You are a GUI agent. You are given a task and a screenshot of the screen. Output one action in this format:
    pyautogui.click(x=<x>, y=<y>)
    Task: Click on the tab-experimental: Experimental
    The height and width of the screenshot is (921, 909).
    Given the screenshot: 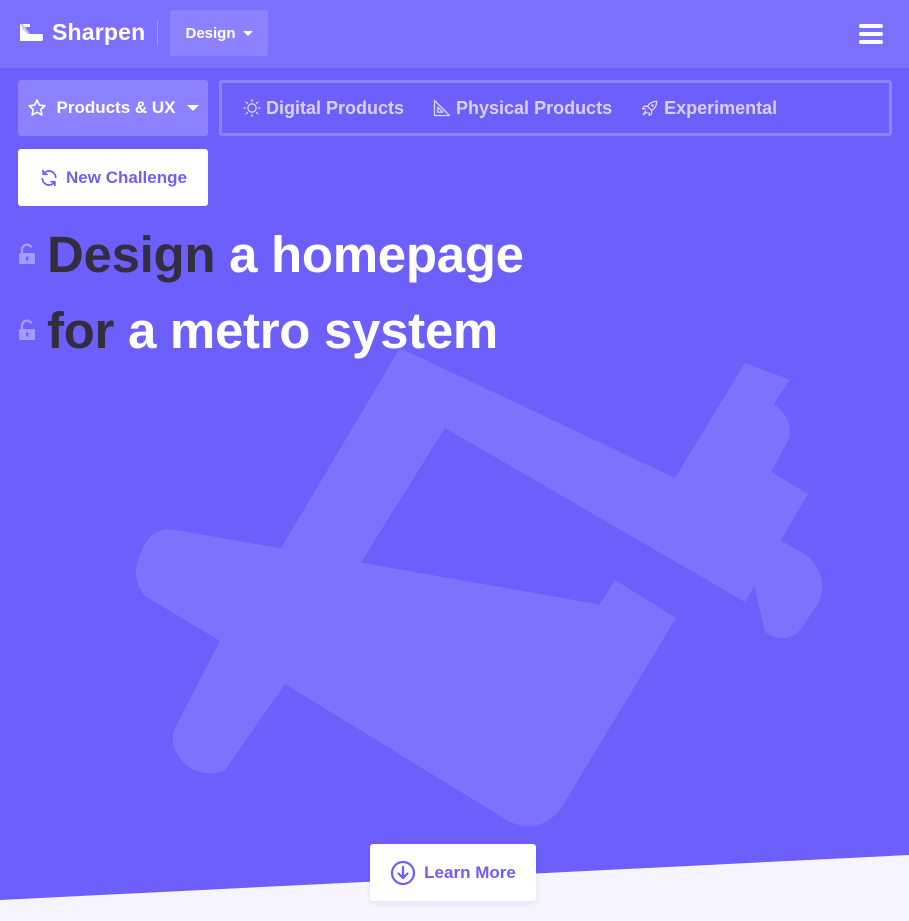 What is the action you would take?
    pyautogui.click(x=708, y=108)
    